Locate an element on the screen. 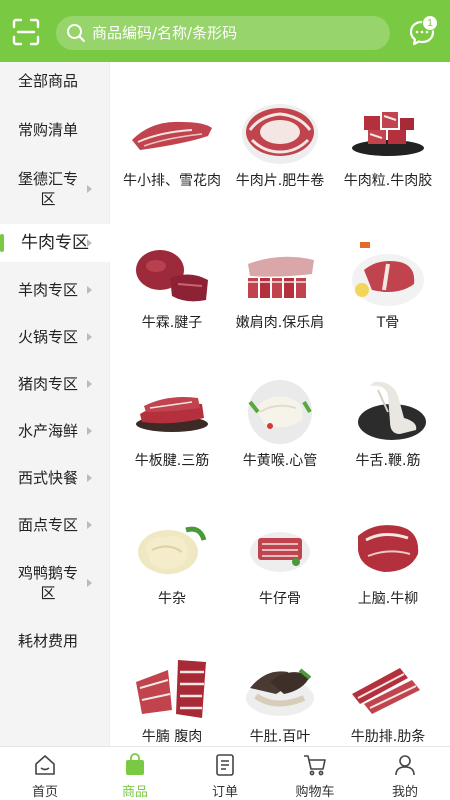 Image resolution: width=450 pixels, height=800 pixels. scan-icon is located at coordinates (26, 32).